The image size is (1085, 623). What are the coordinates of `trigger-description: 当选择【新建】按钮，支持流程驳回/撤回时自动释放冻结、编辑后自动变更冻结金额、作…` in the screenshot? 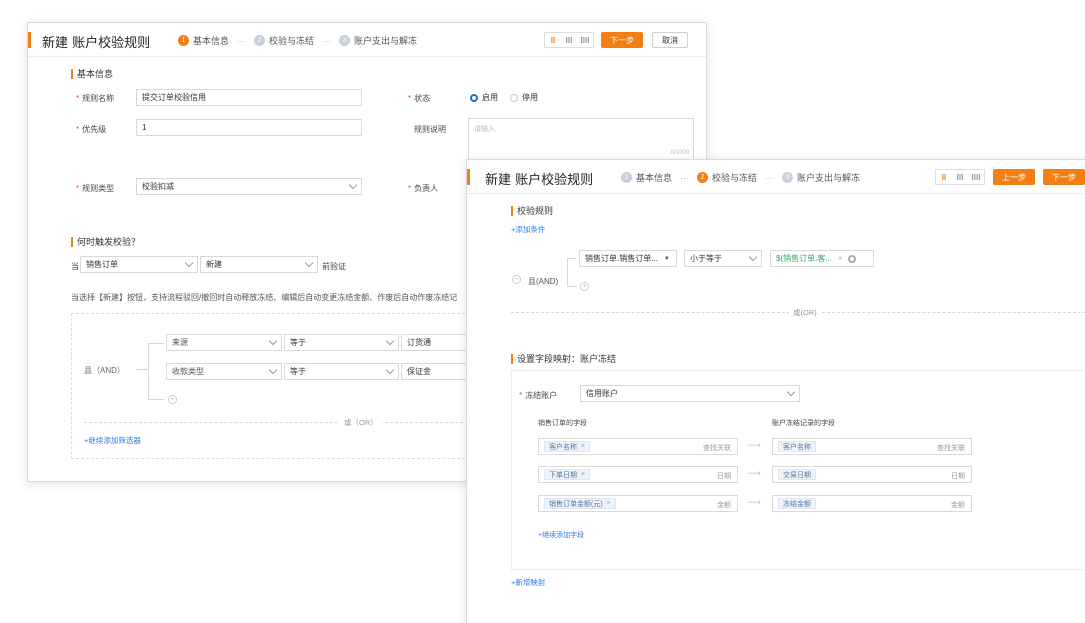 It's located at (264, 297).